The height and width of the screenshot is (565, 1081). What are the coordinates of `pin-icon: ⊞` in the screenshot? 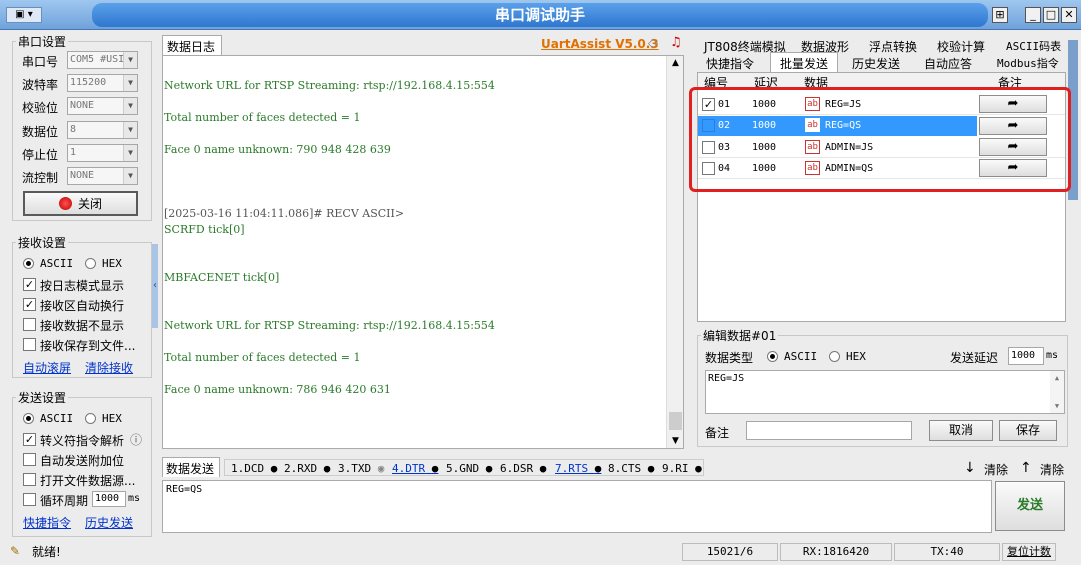 It's located at (1000, 15).